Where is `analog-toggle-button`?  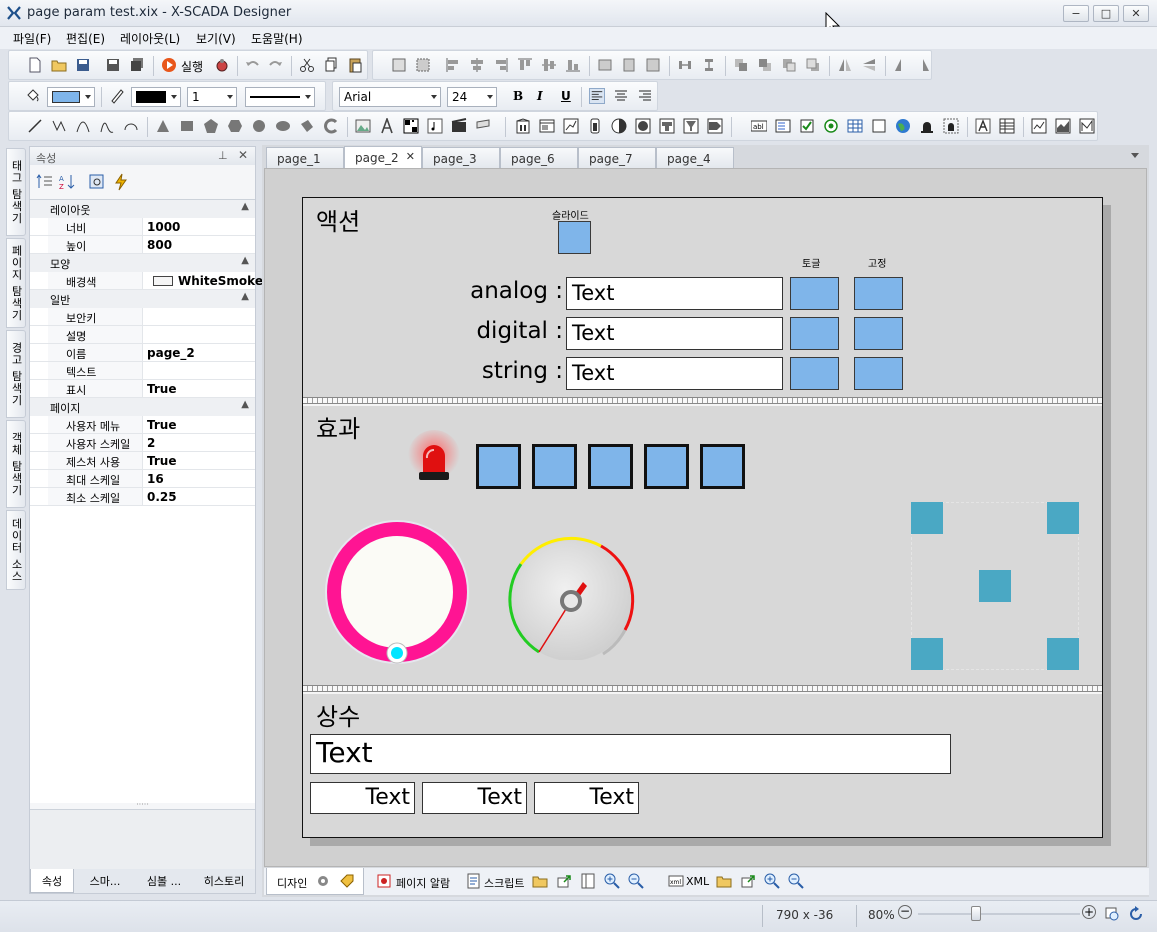
analog-toggle-button is located at coordinates (814, 293).